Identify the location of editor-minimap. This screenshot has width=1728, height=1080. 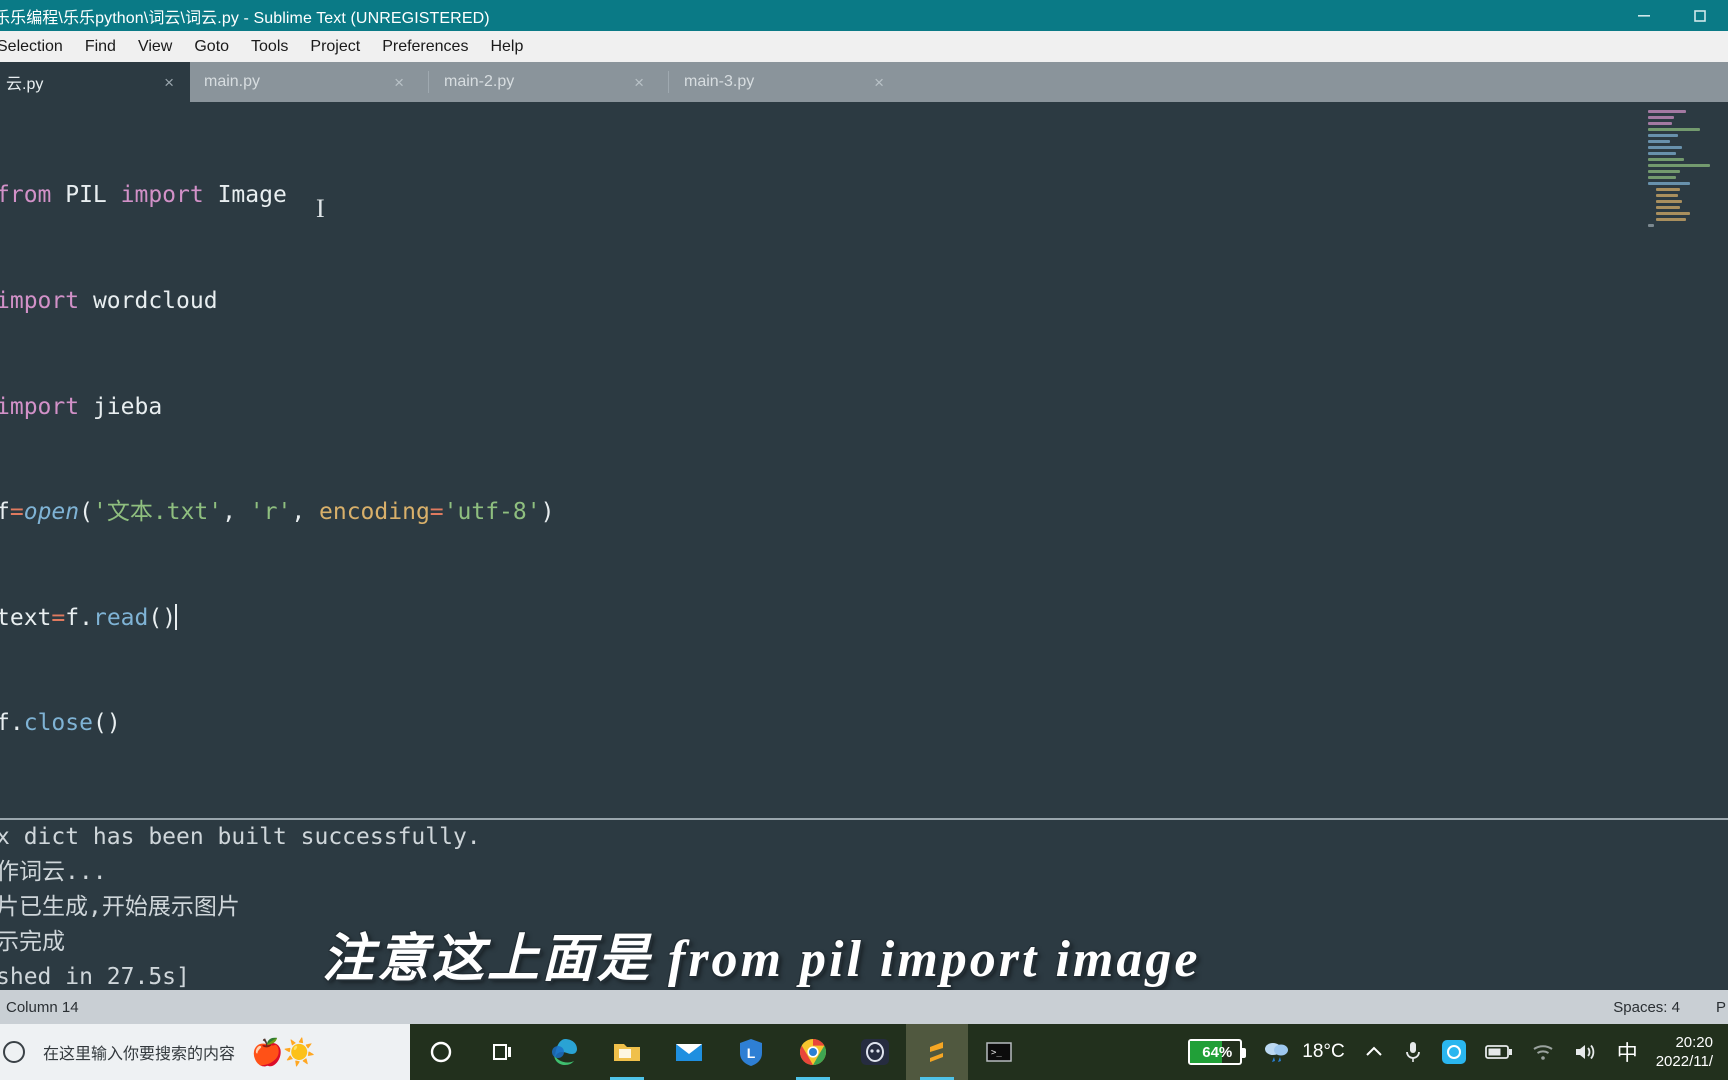
(1679, 460).